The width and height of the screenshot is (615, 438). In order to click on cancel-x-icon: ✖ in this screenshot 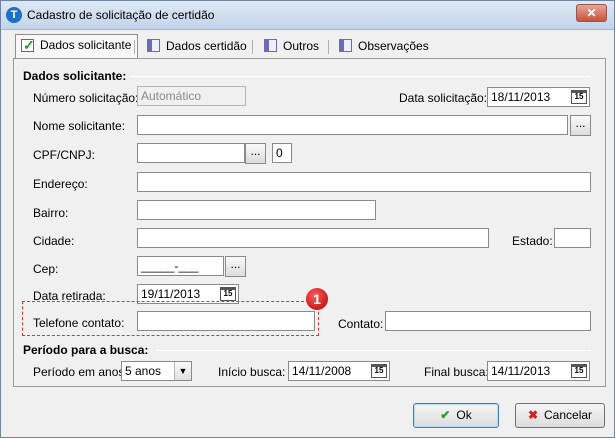, I will do `click(533, 415)`.